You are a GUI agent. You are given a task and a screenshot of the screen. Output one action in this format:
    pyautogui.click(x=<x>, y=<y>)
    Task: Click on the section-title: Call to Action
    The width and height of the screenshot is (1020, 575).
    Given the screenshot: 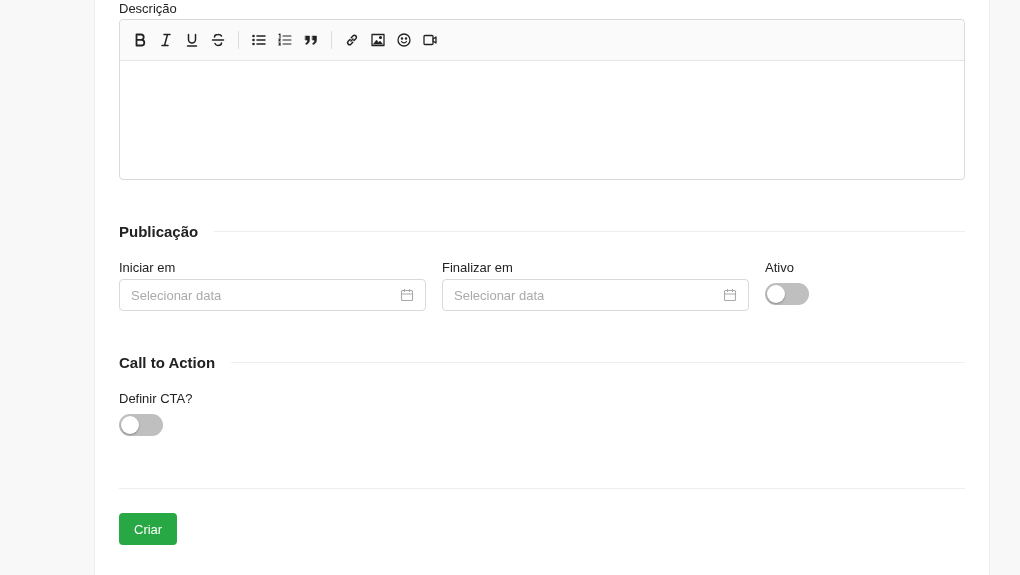 What is the action you would take?
    pyautogui.click(x=167, y=362)
    